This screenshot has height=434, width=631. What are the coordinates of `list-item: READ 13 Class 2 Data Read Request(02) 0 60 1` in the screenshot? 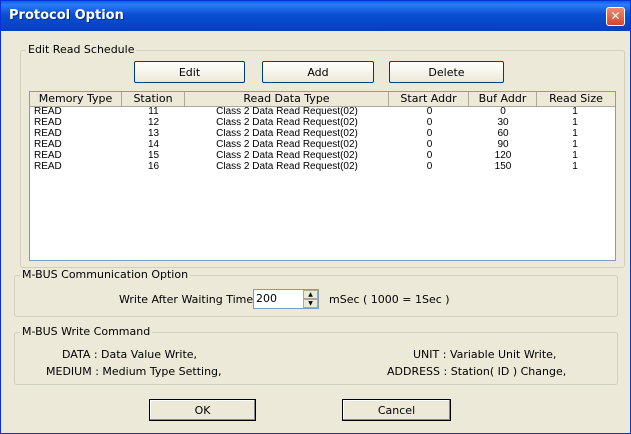 It's located at (322, 134).